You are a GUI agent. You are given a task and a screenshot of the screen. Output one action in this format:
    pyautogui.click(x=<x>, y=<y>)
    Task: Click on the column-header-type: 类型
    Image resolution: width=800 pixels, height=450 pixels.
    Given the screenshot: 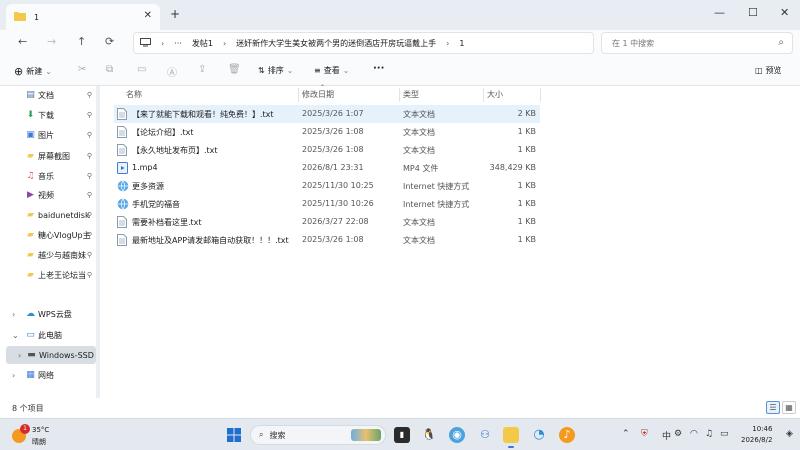 What is the action you would take?
    pyautogui.click(x=411, y=94)
    